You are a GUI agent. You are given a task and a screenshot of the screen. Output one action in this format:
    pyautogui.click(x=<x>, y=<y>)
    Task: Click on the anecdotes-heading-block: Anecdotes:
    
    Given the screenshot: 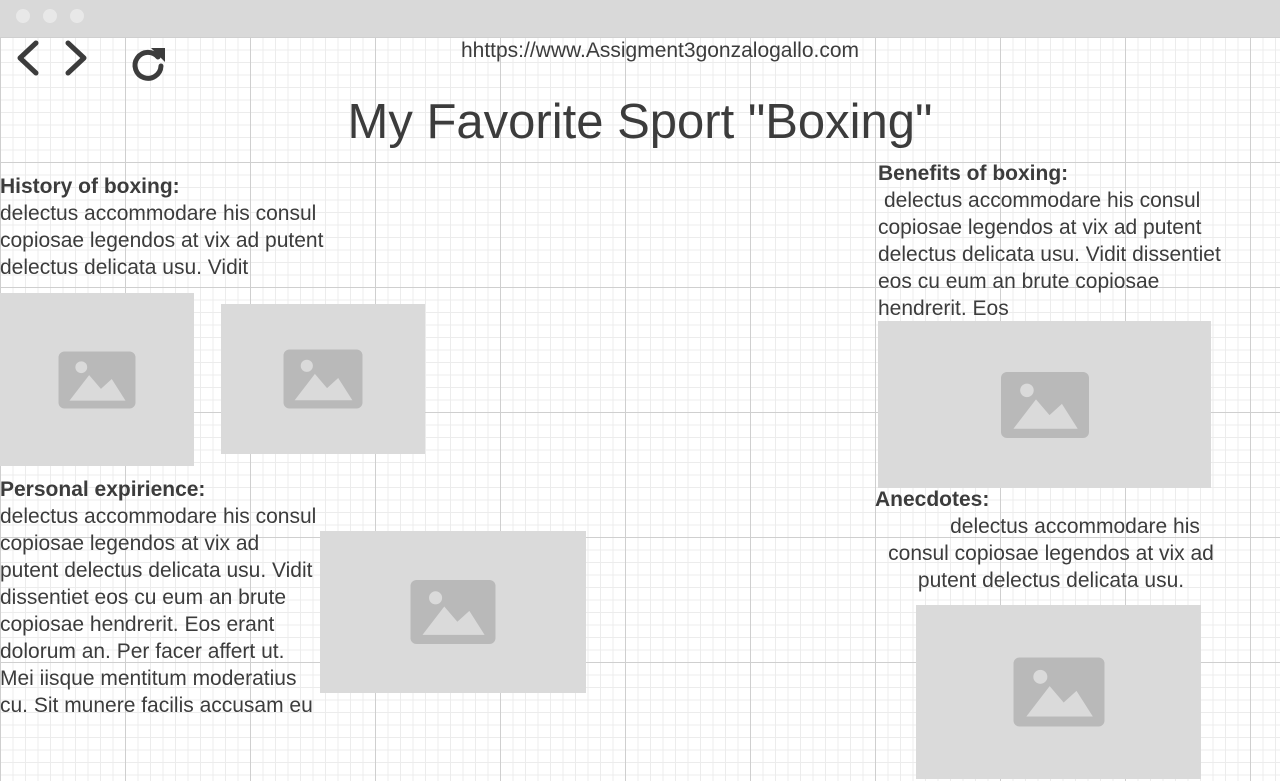 What is the action you would take?
    pyautogui.click(x=1050, y=499)
    